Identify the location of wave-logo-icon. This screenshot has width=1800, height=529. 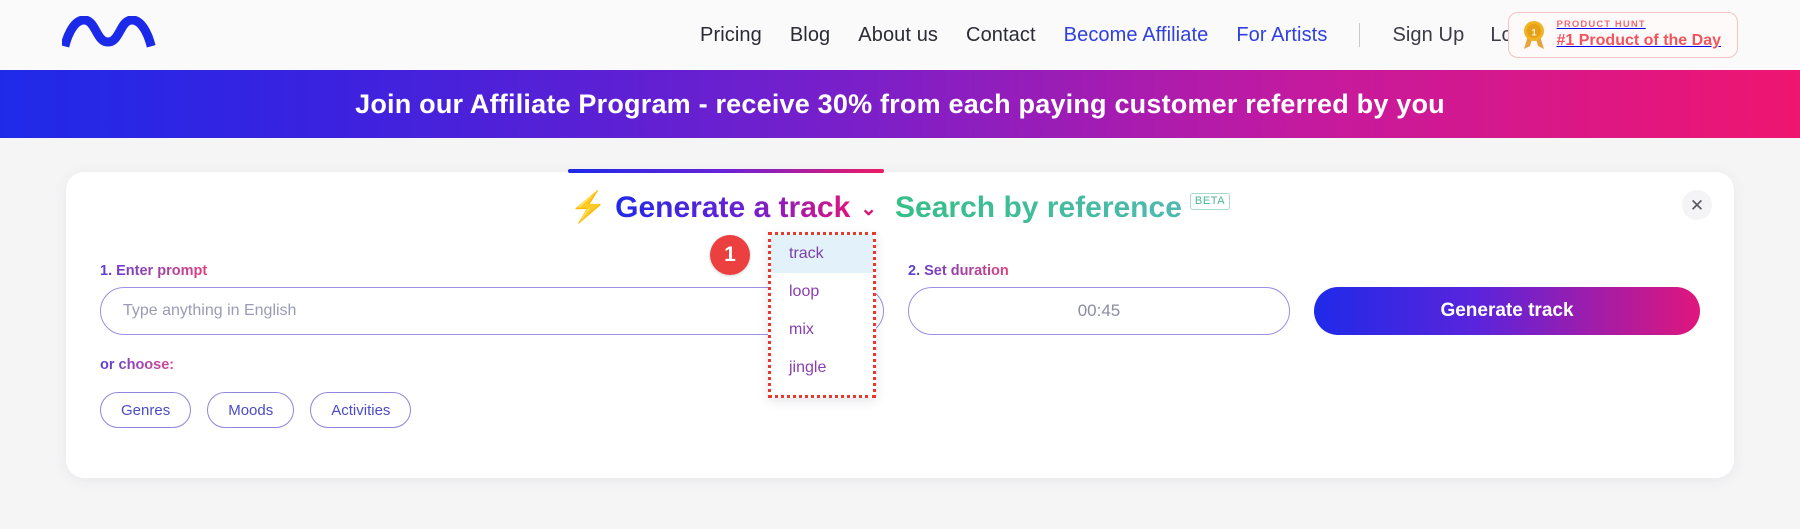
(111, 34).